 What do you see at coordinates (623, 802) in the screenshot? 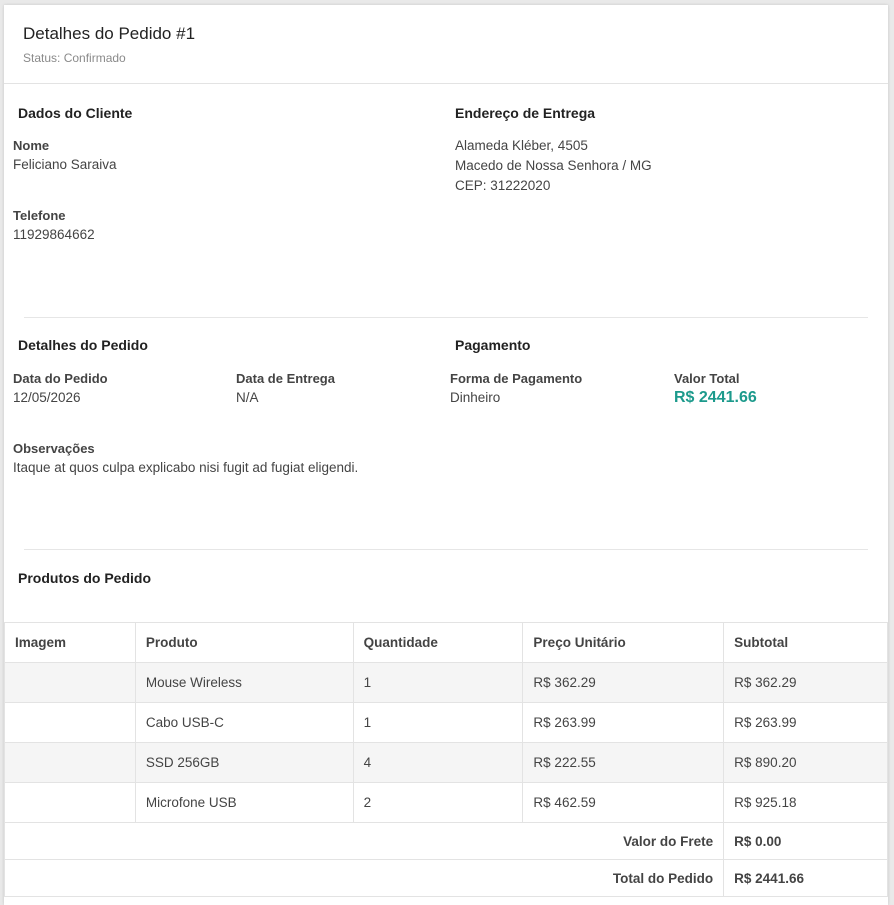
I see `product-unit-price: R$ 462.59` at bounding box center [623, 802].